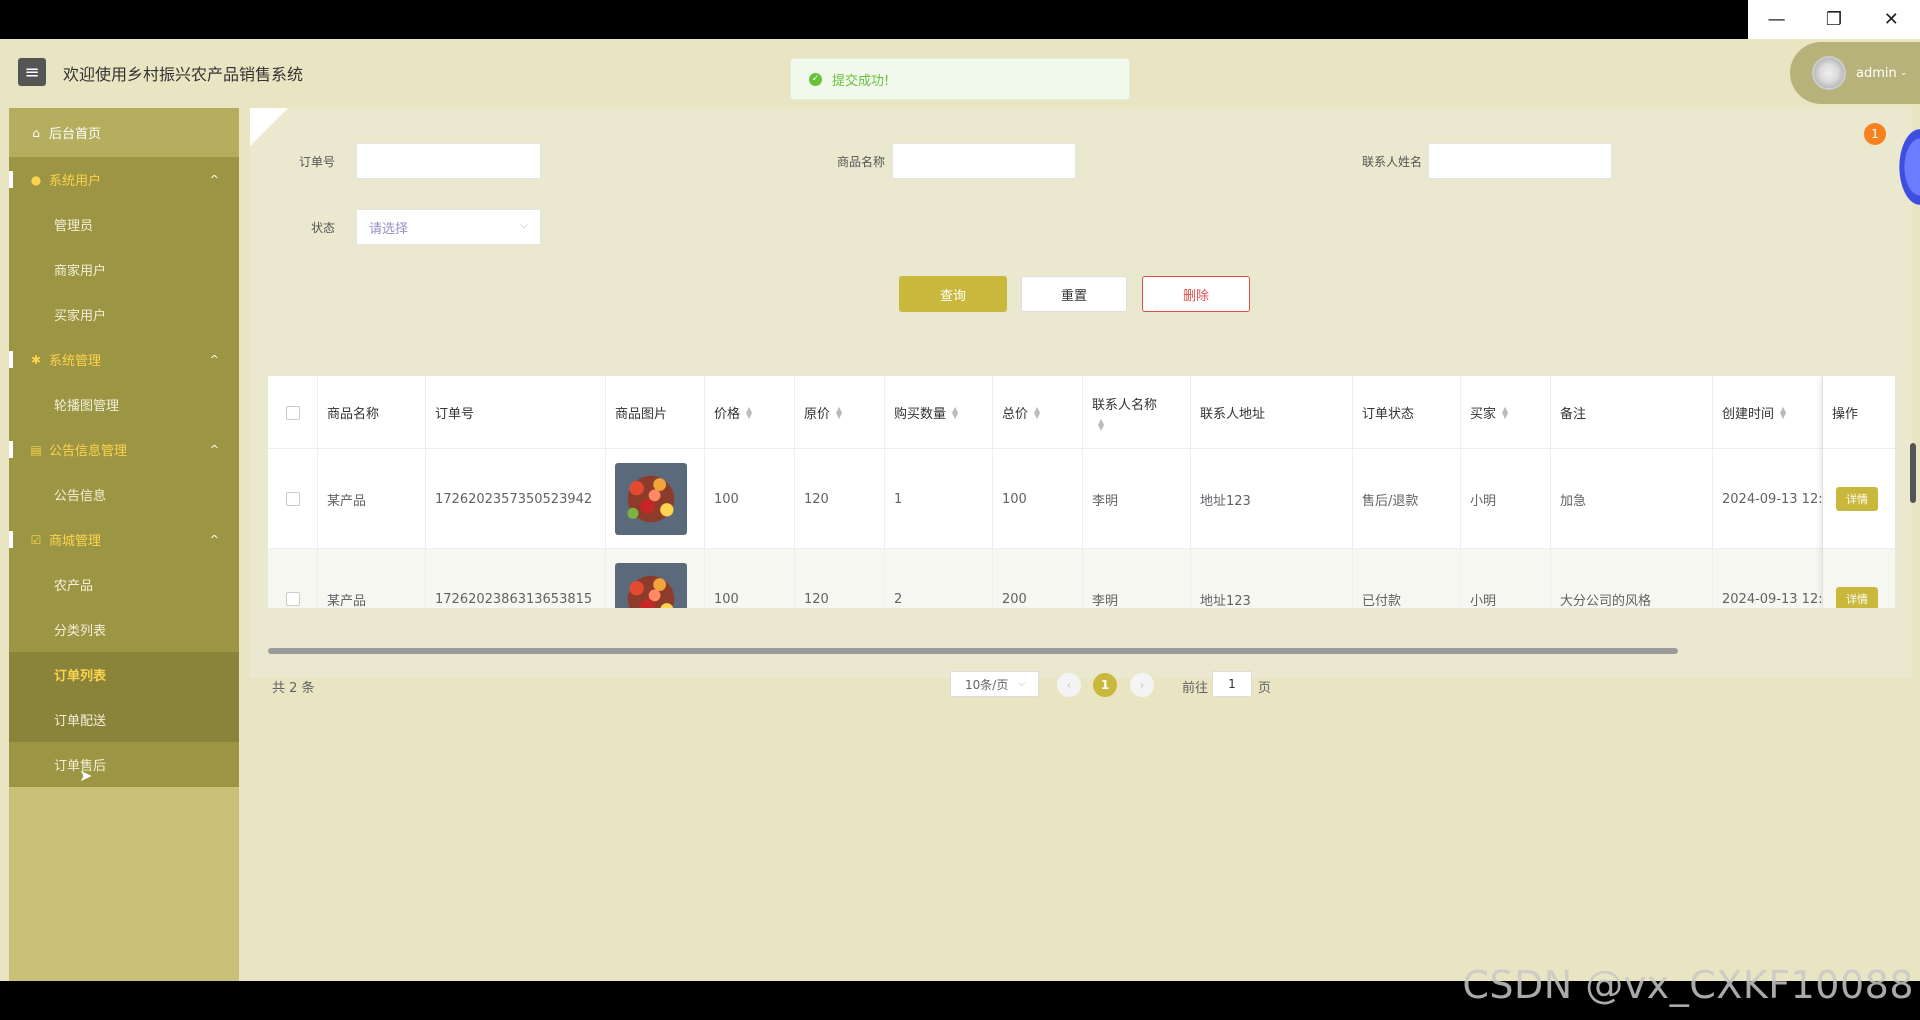  Describe the element at coordinates (1891, 19) in the screenshot. I see `close-button: ✕` at that location.